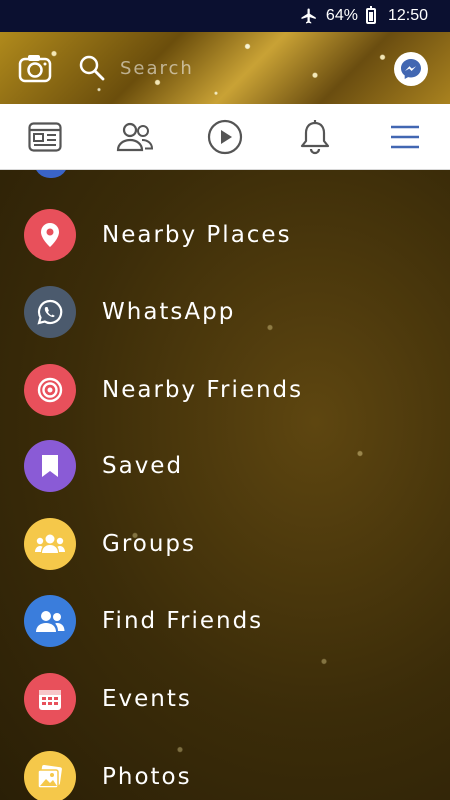 This screenshot has width=450, height=800. What do you see at coordinates (225, 699) in the screenshot?
I see `menu-item-events: Events` at bounding box center [225, 699].